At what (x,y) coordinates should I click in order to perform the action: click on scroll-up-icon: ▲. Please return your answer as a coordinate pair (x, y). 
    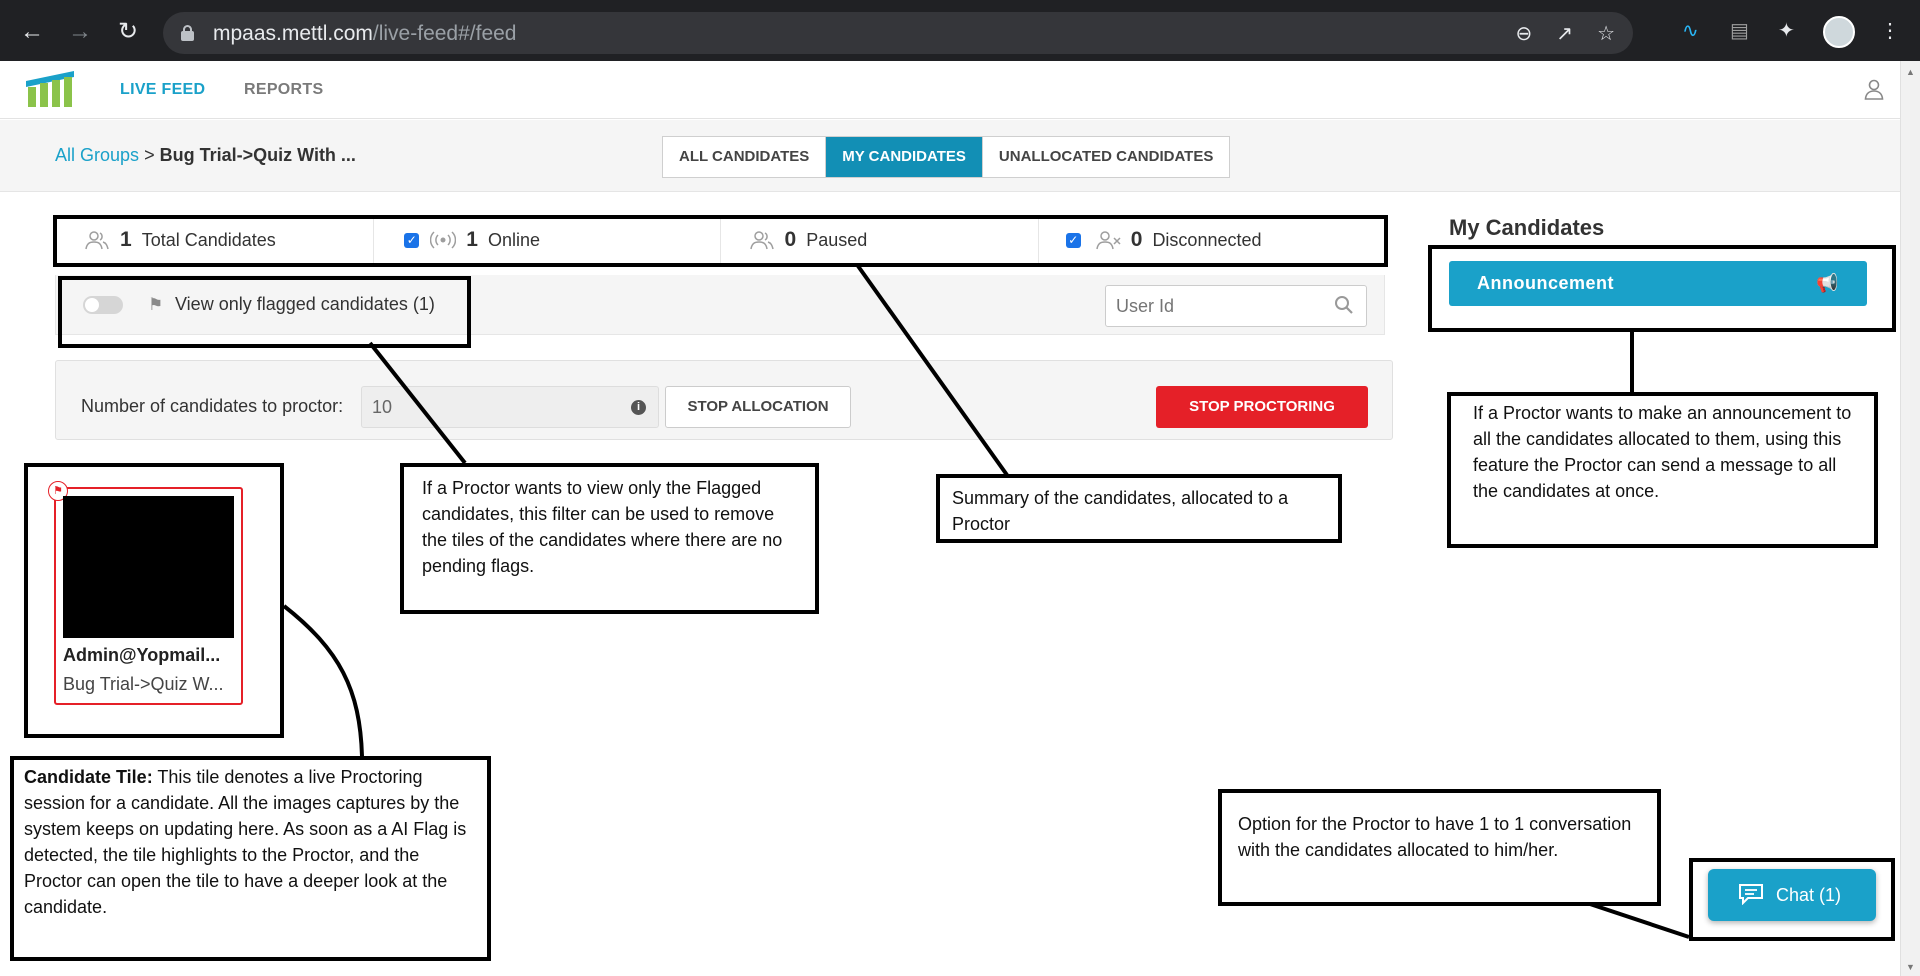
    Looking at the image, I should click on (1910, 72).